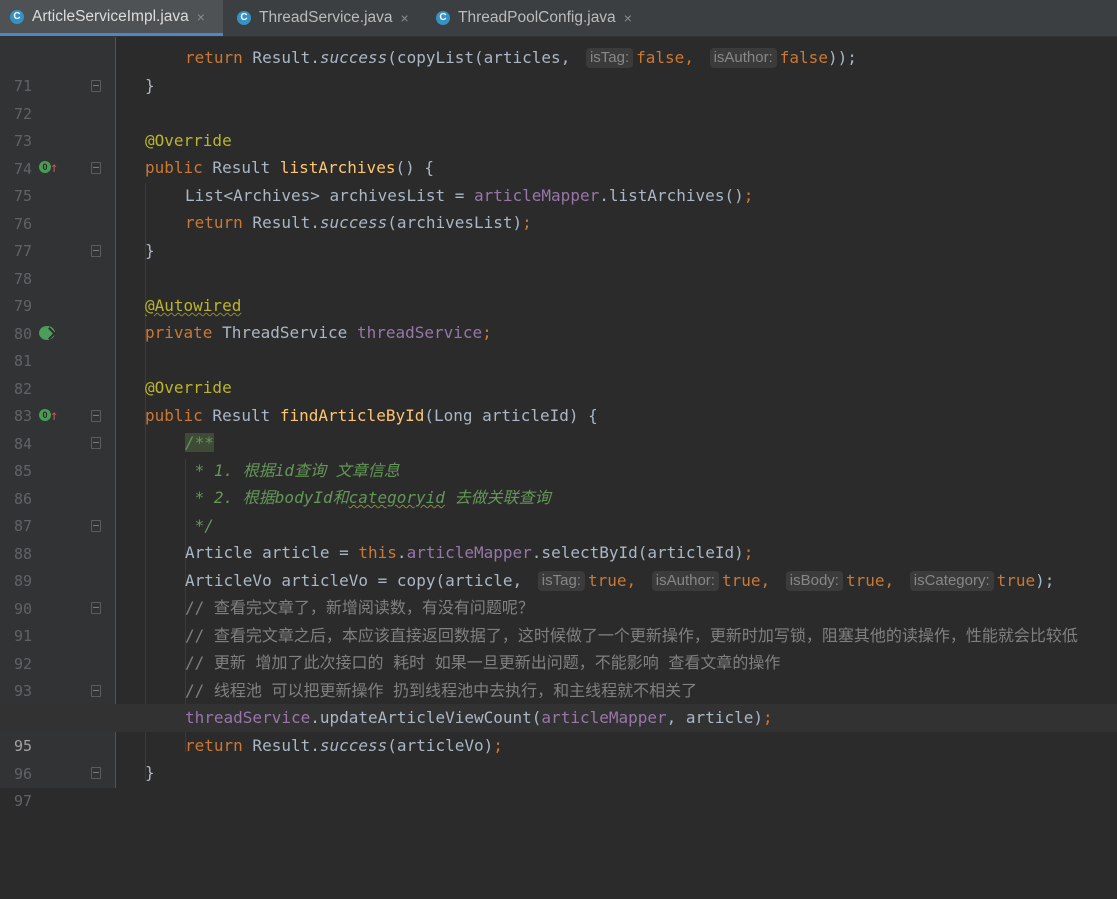 The image size is (1117, 899). What do you see at coordinates (558, 289) in the screenshot?
I see `code-line: 79` at bounding box center [558, 289].